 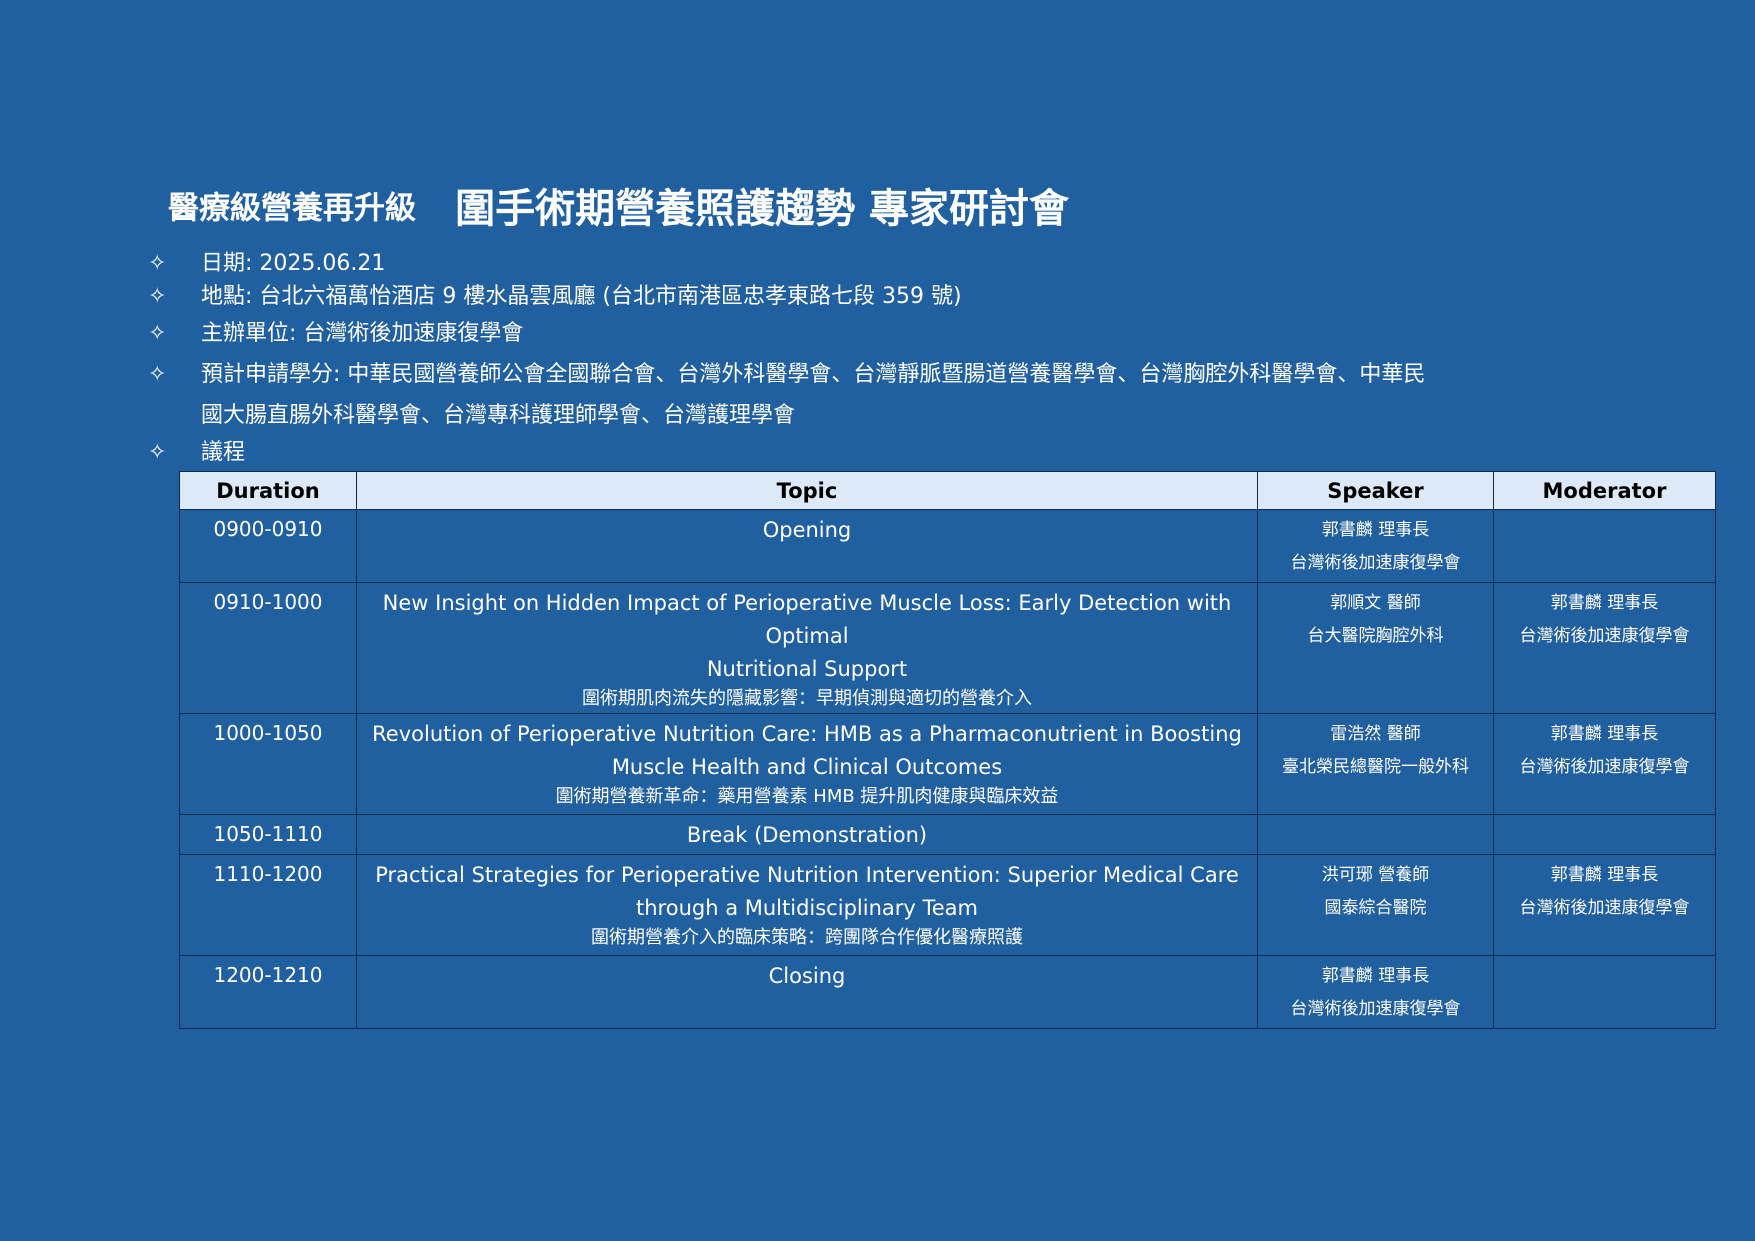 What do you see at coordinates (807, 490) in the screenshot?
I see `header-topic: Topic` at bounding box center [807, 490].